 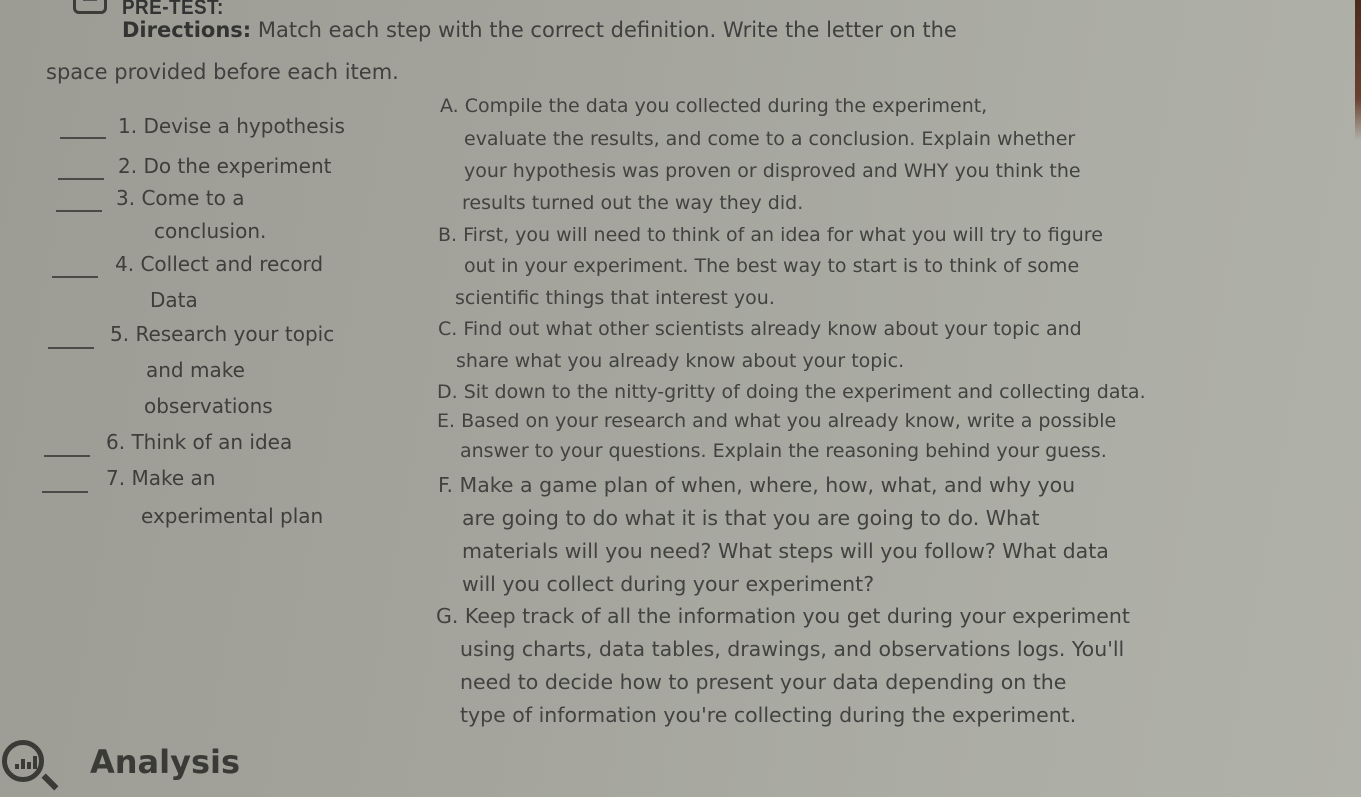 What do you see at coordinates (30, 765) in the screenshot?
I see `magnifier-chart-icon` at bounding box center [30, 765].